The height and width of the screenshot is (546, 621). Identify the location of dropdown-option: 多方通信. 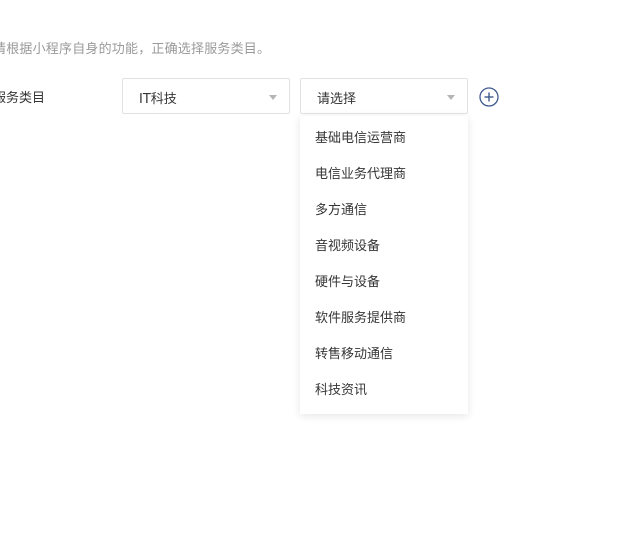
(384, 211).